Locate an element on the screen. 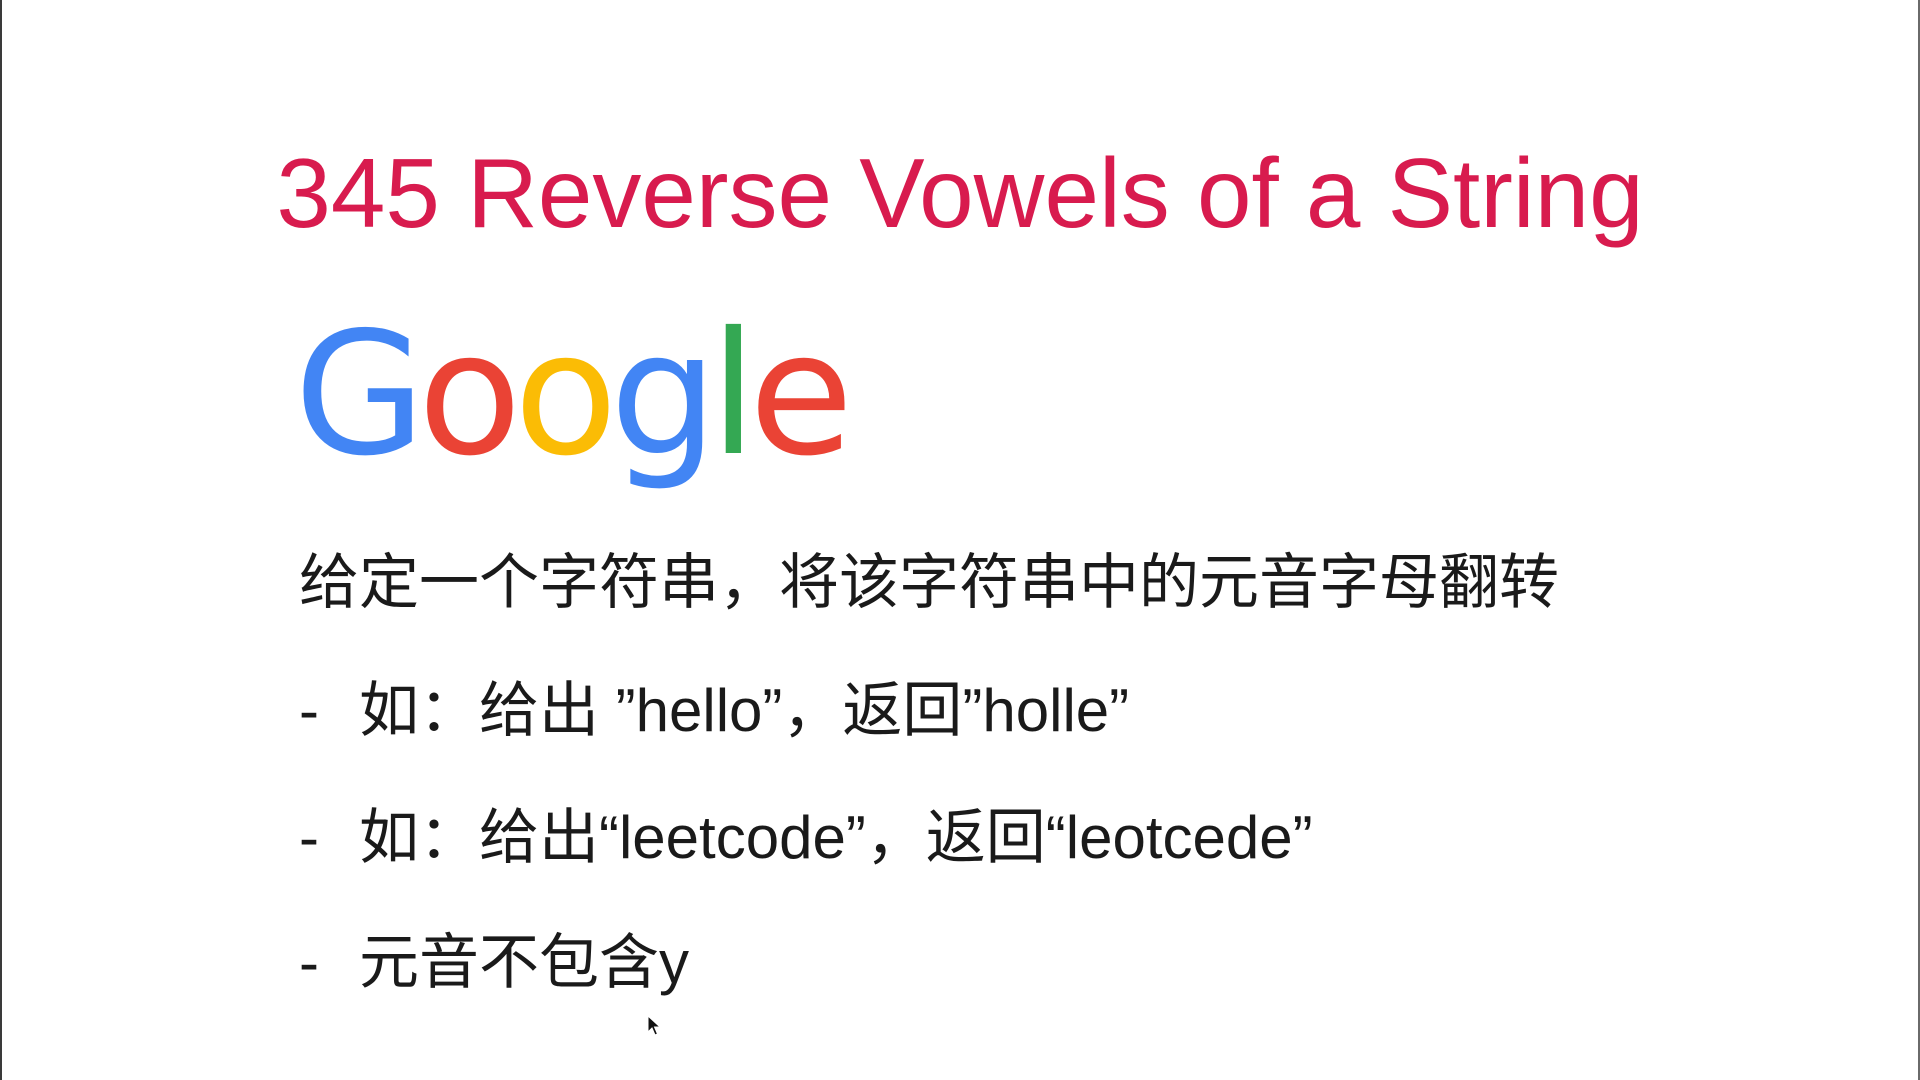 Image resolution: width=1920 pixels, height=1080 pixels. list-item-text: 如：给出 ”hello”，返回”holle” is located at coordinates (744, 710).